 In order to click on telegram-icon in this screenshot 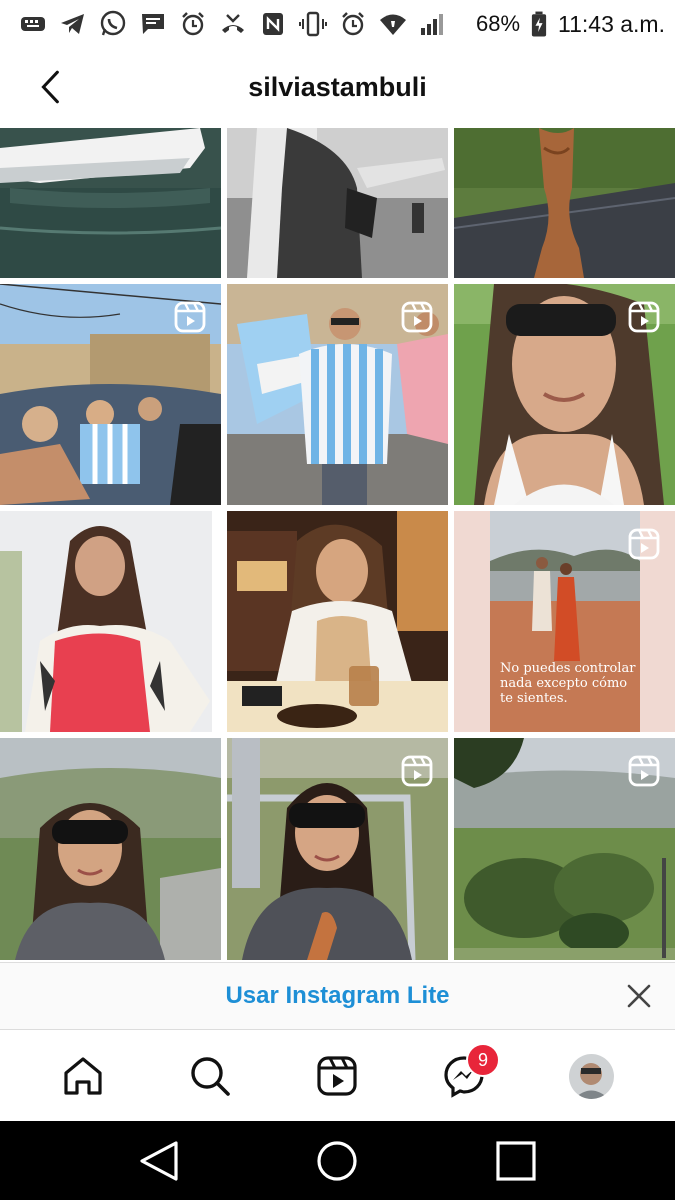, I will do `click(73, 24)`.